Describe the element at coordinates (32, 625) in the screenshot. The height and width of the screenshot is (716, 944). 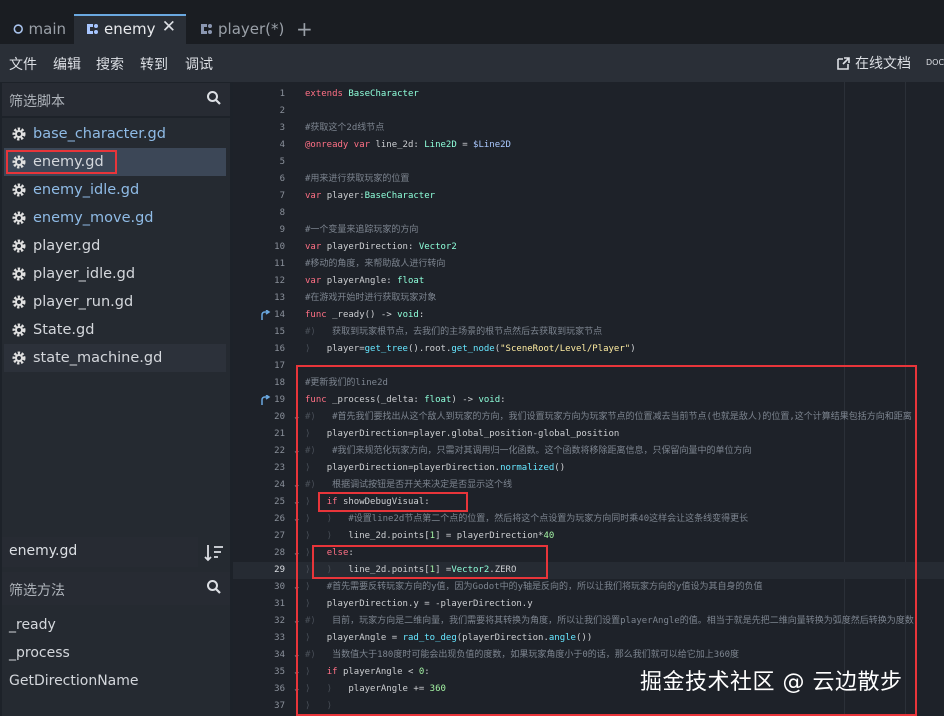
I see `method-item: _ready` at that location.